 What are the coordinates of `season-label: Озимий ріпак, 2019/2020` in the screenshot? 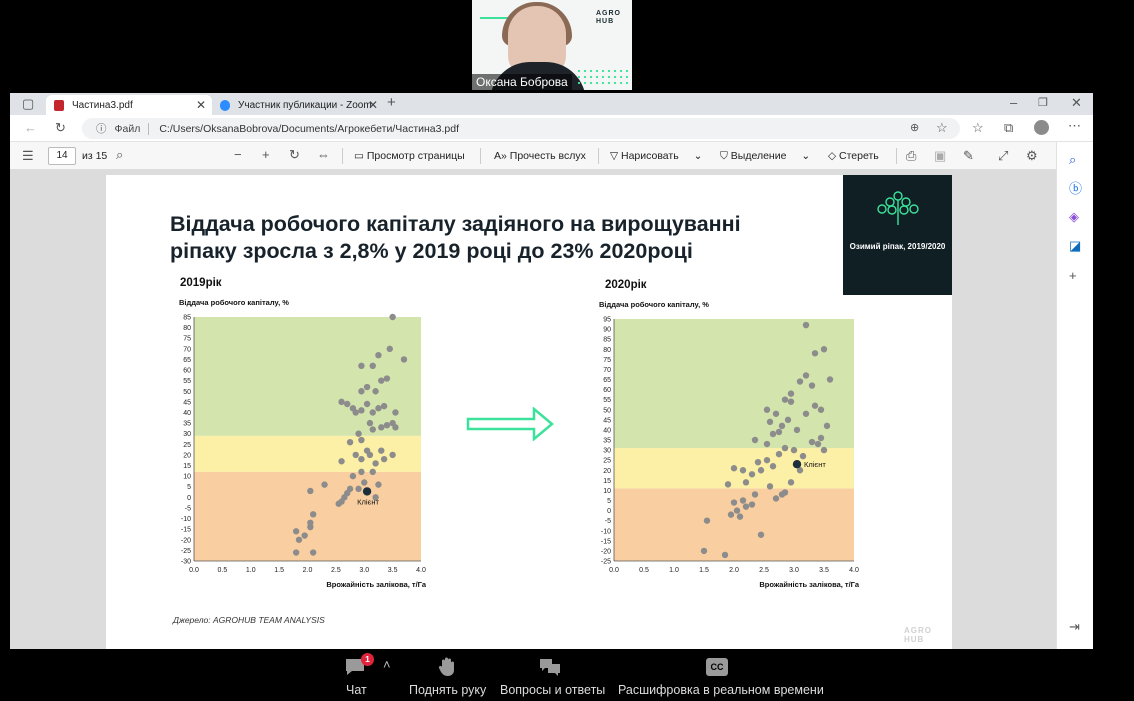 It's located at (897, 246).